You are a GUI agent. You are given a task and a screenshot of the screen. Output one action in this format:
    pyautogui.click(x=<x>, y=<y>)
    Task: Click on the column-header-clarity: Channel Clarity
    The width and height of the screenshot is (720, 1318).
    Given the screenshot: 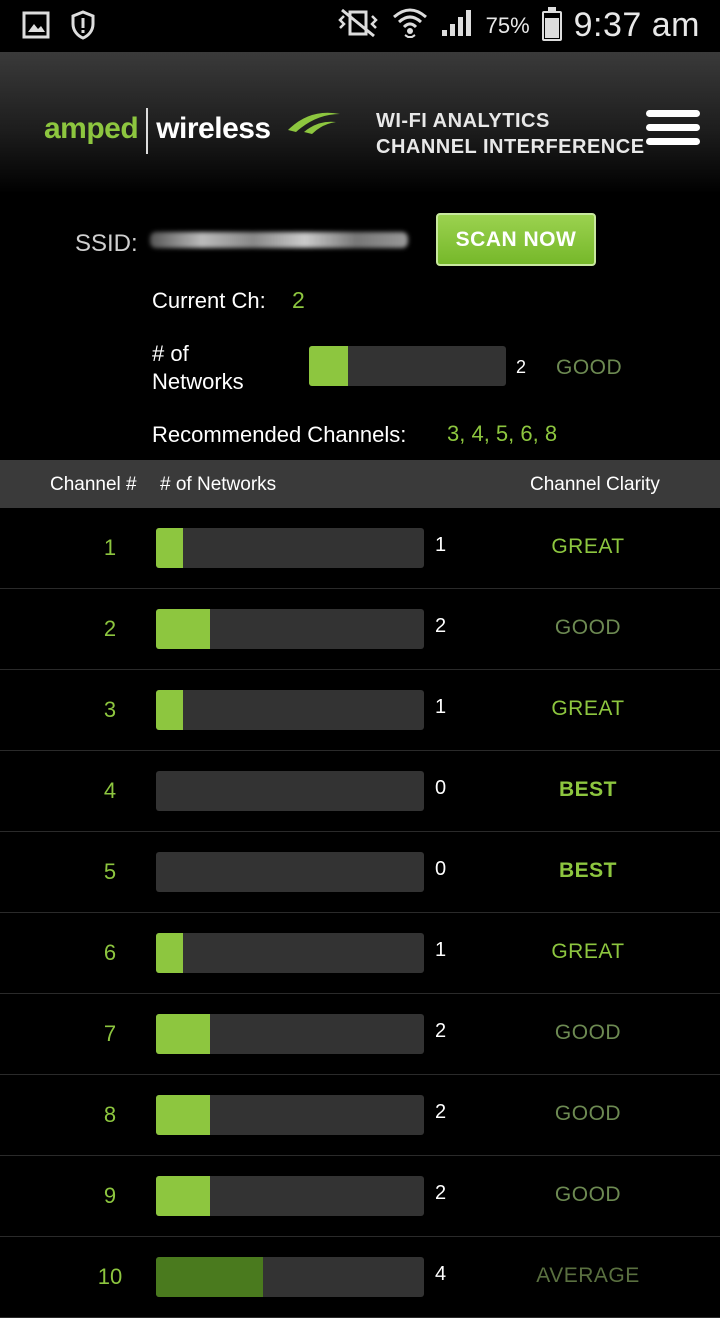 What is the action you would take?
    pyautogui.click(x=595, y=484)
    